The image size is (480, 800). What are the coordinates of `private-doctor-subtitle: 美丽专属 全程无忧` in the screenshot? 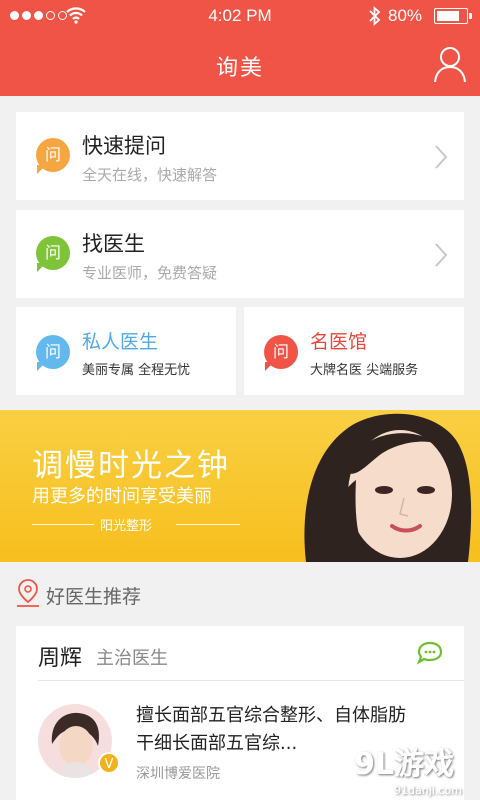 It's located at (136, 370).